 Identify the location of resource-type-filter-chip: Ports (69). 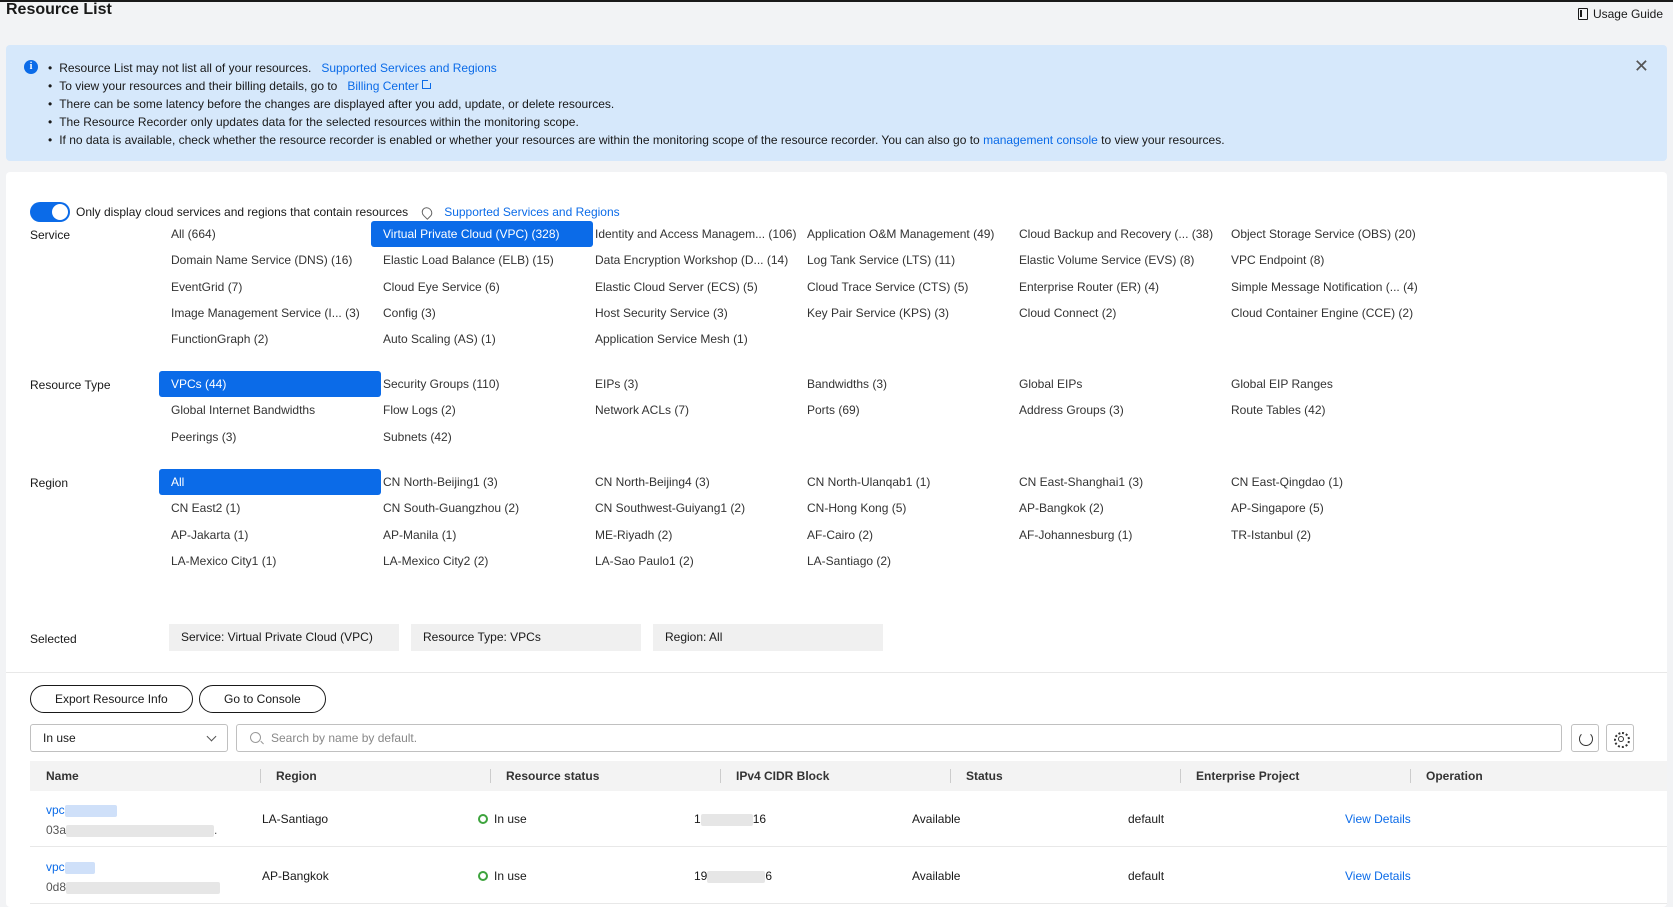
(906, 410).